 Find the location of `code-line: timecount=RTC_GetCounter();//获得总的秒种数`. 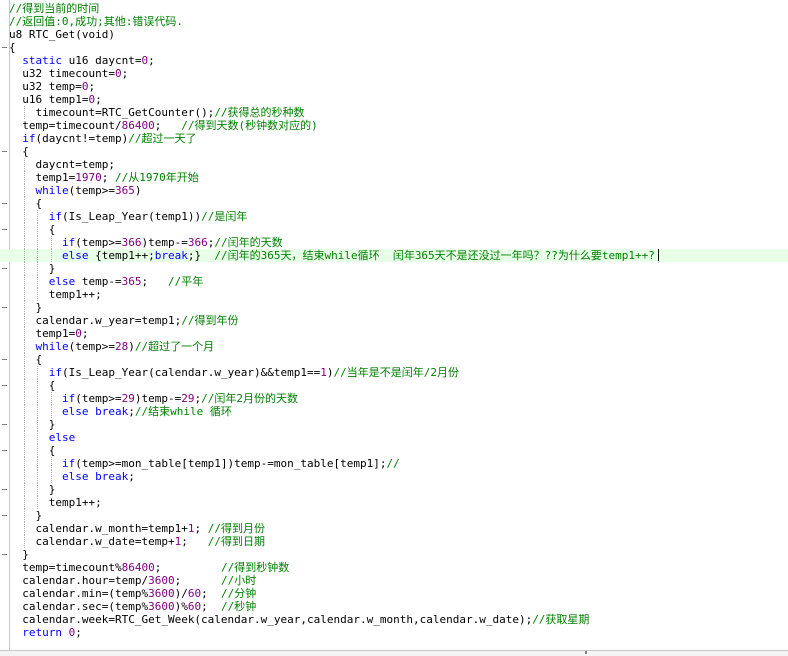

code-line: timecount=RTC_GetCounter();//获得总的秒种数 is located at coordinates (394, 112).